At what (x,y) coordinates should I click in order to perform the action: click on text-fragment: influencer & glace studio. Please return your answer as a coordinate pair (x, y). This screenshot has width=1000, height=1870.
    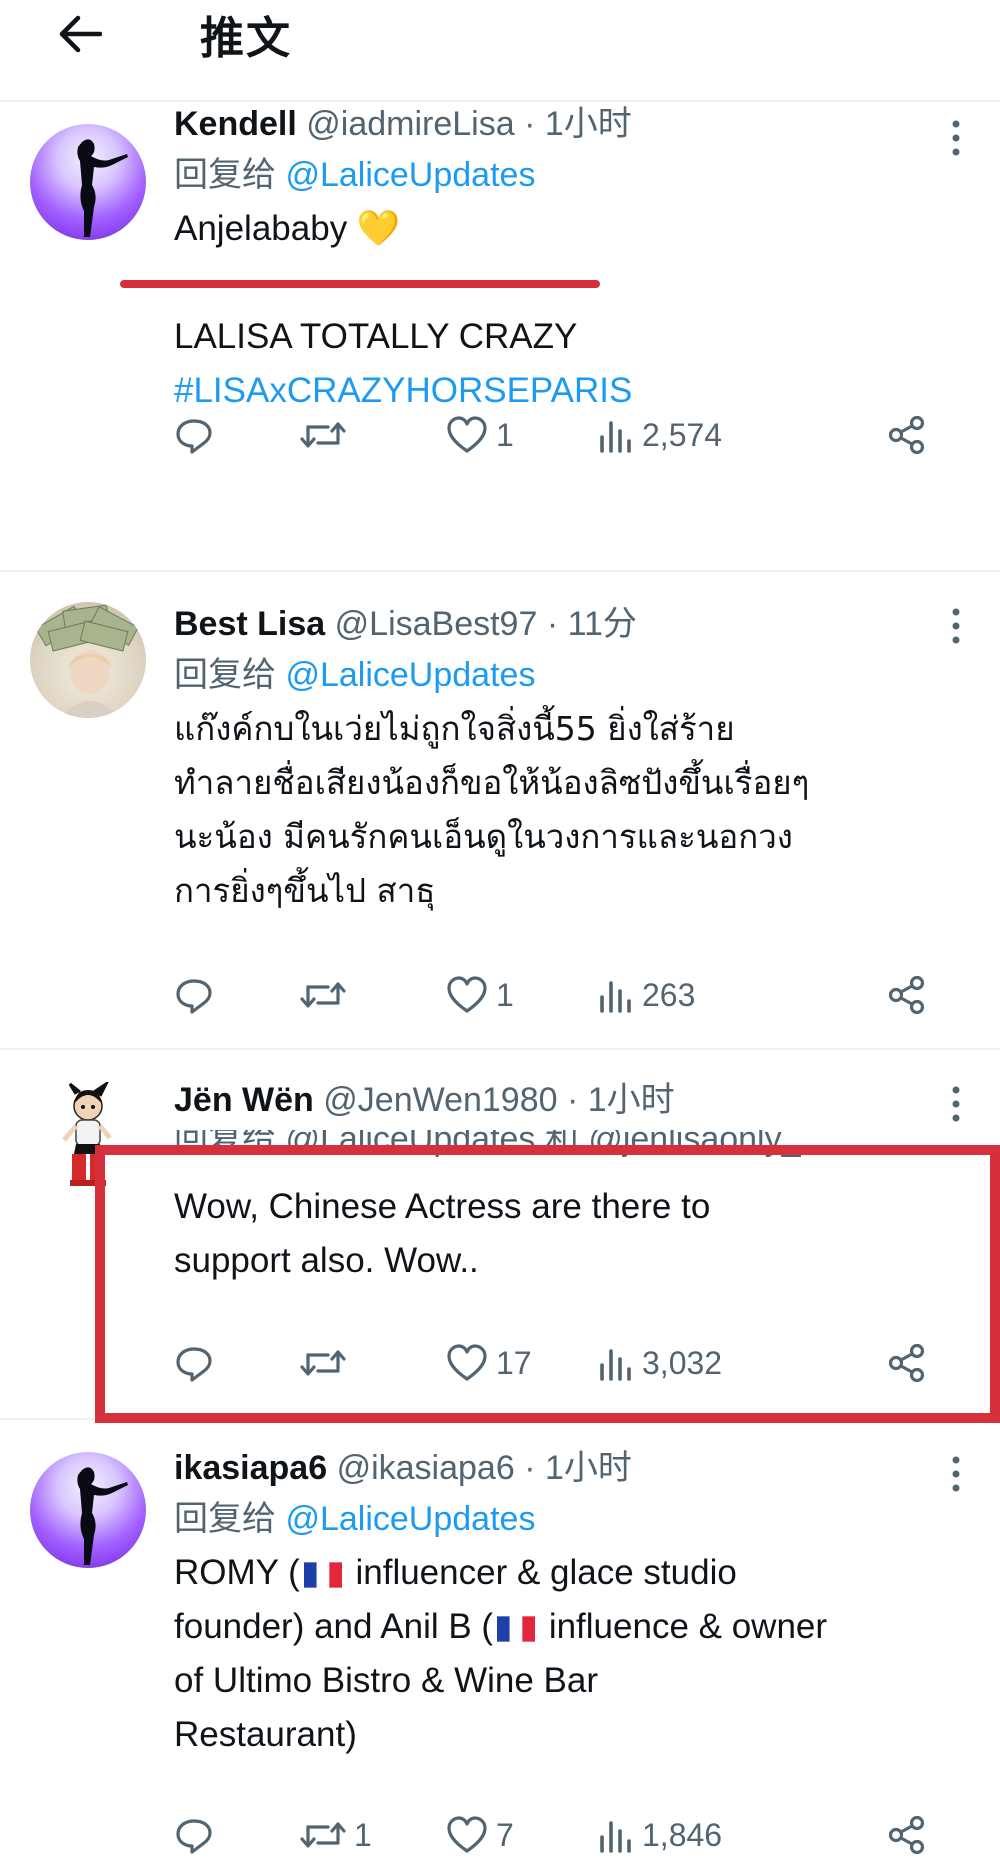
    Looking at the image, I should click on (541, 1572).